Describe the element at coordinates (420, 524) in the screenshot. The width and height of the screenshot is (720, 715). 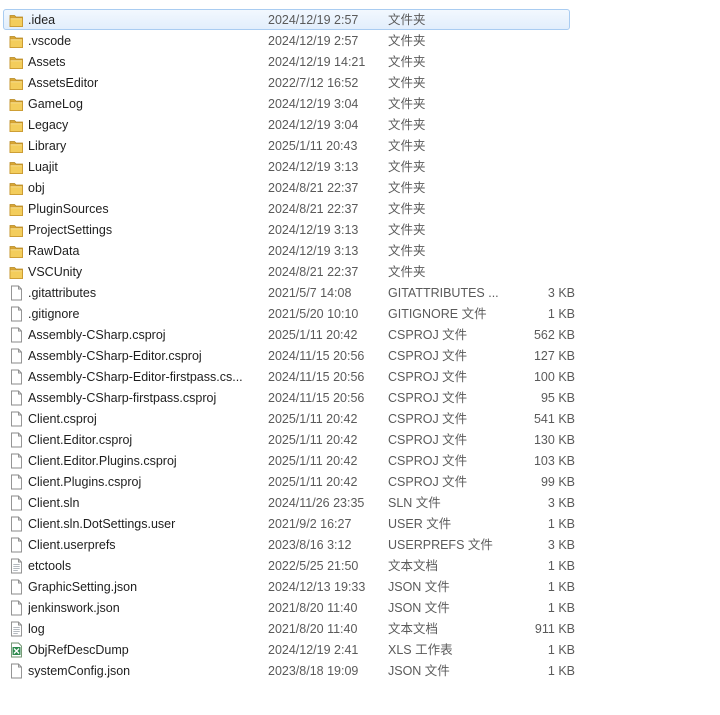
I see `file-type: USER 文件` at that location.